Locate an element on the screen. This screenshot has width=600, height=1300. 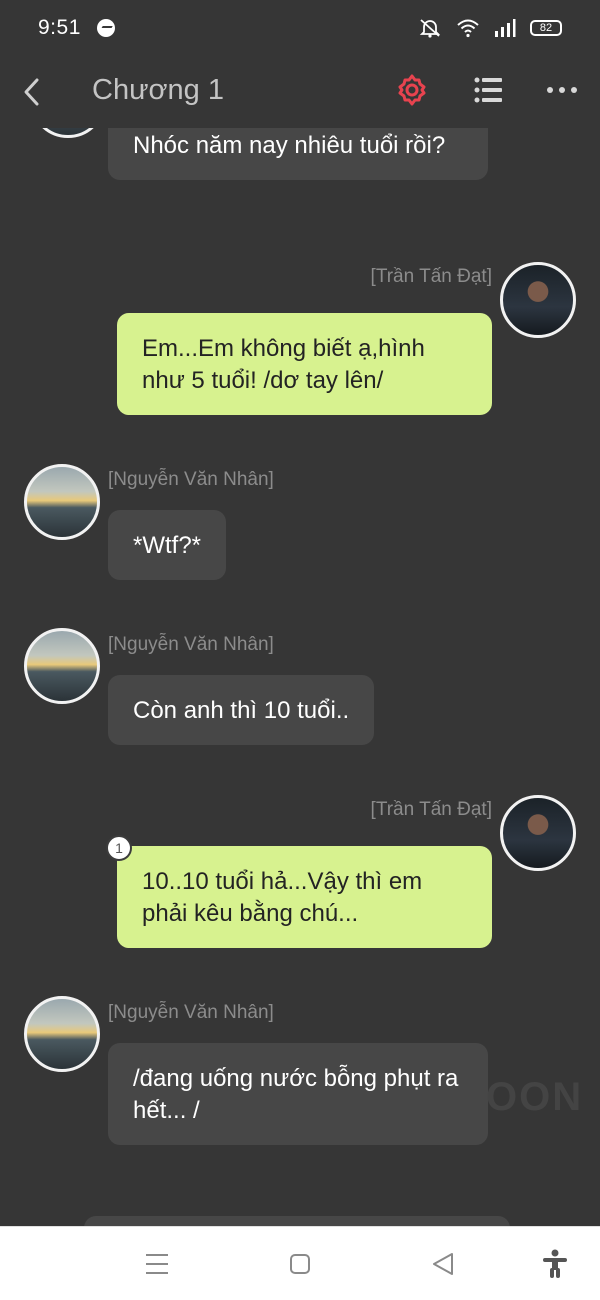
system-nav-bar is located at coordinates (300, 1263).